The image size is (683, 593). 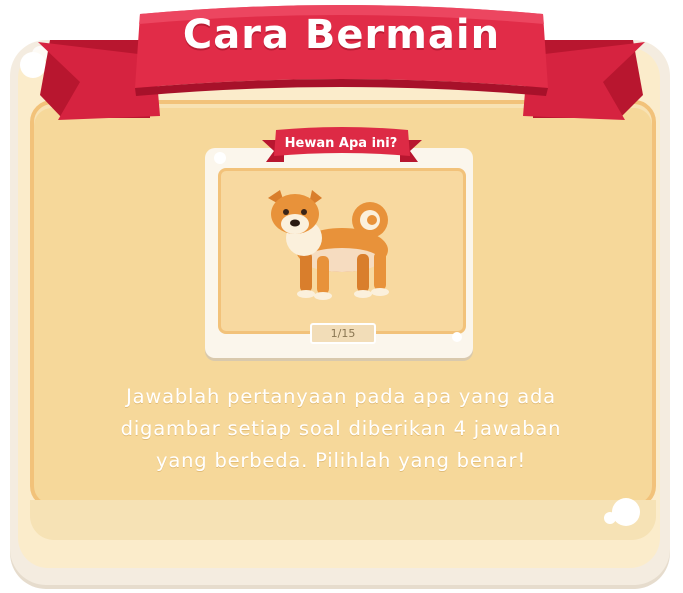 What do you see at coordinates (343, 520) in the screenshot?
I see `dialog-panel-bottom` at bounding box center [343, 520].